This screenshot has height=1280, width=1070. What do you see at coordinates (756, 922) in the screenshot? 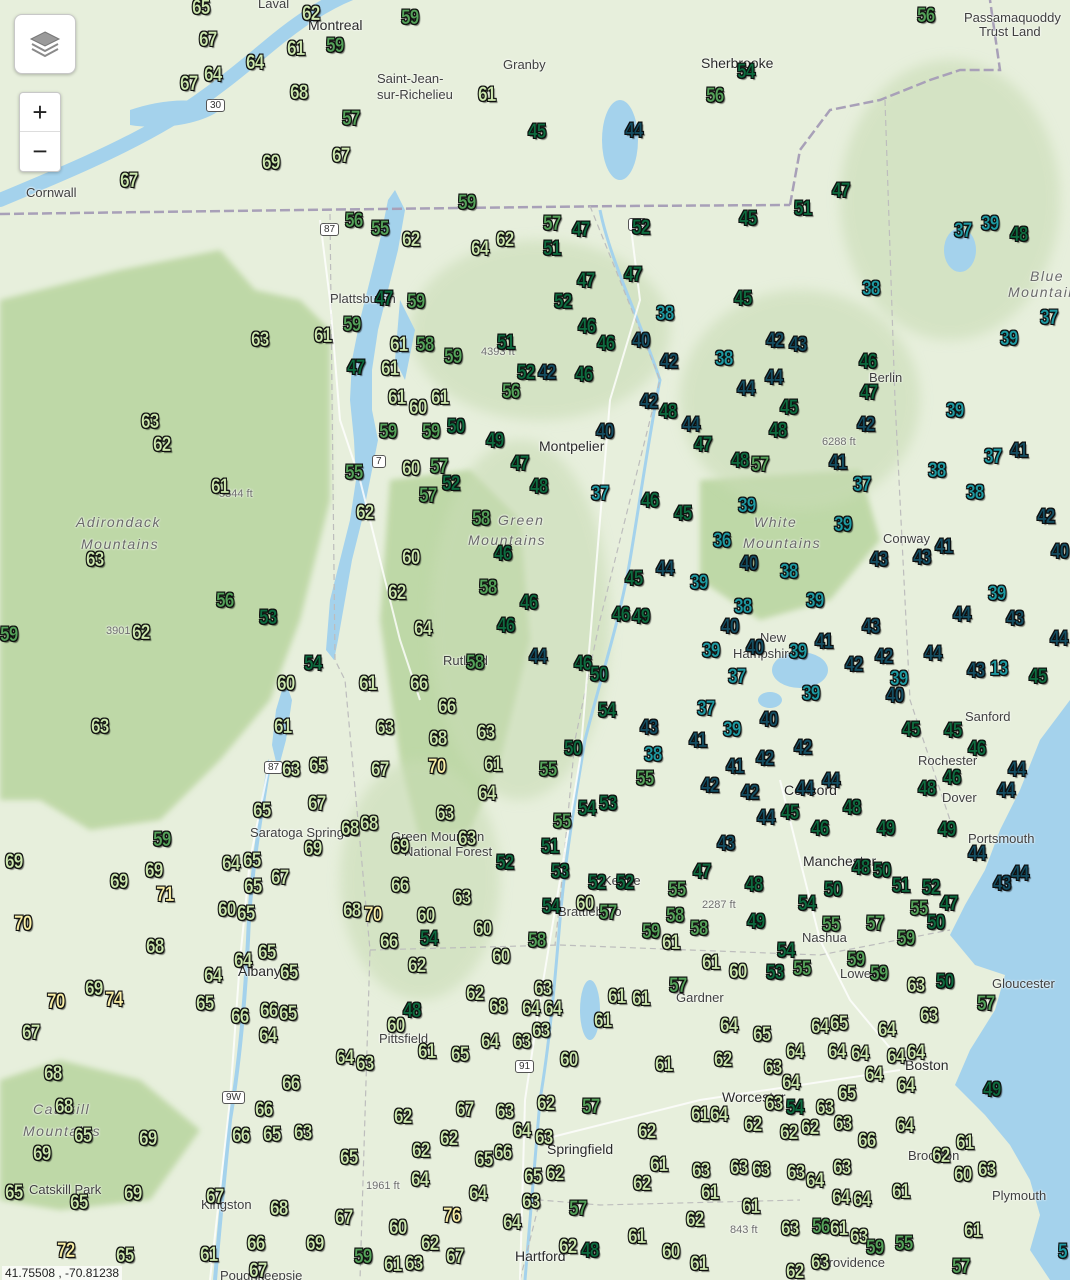
I see `temperature-marker: 49` at bounding box center [756, 922].